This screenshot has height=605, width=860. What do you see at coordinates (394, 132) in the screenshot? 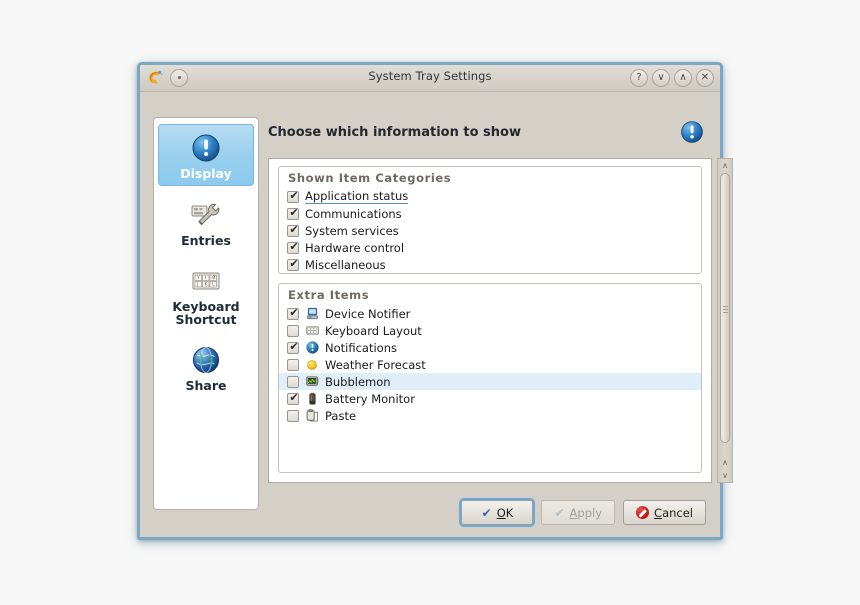
I see `page-title: Choose which information to show` at bounding box center [394, 132].